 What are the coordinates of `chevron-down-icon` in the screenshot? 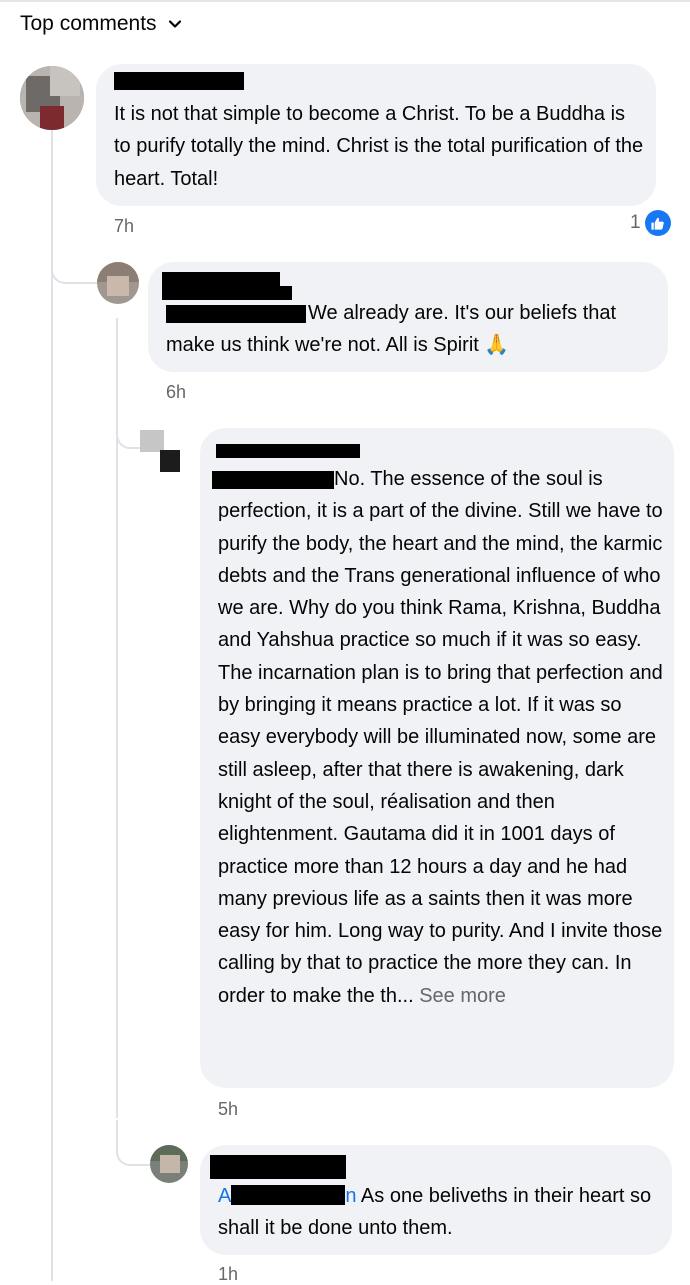 It's located at (174, 24).